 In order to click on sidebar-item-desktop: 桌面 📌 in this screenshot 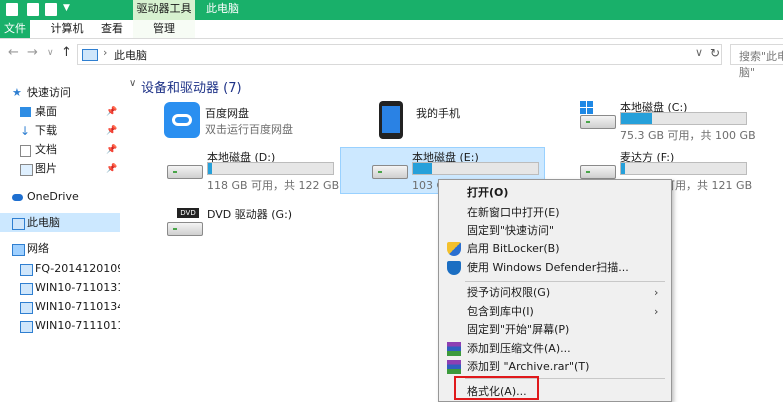, I will do `click(60, 112)`.